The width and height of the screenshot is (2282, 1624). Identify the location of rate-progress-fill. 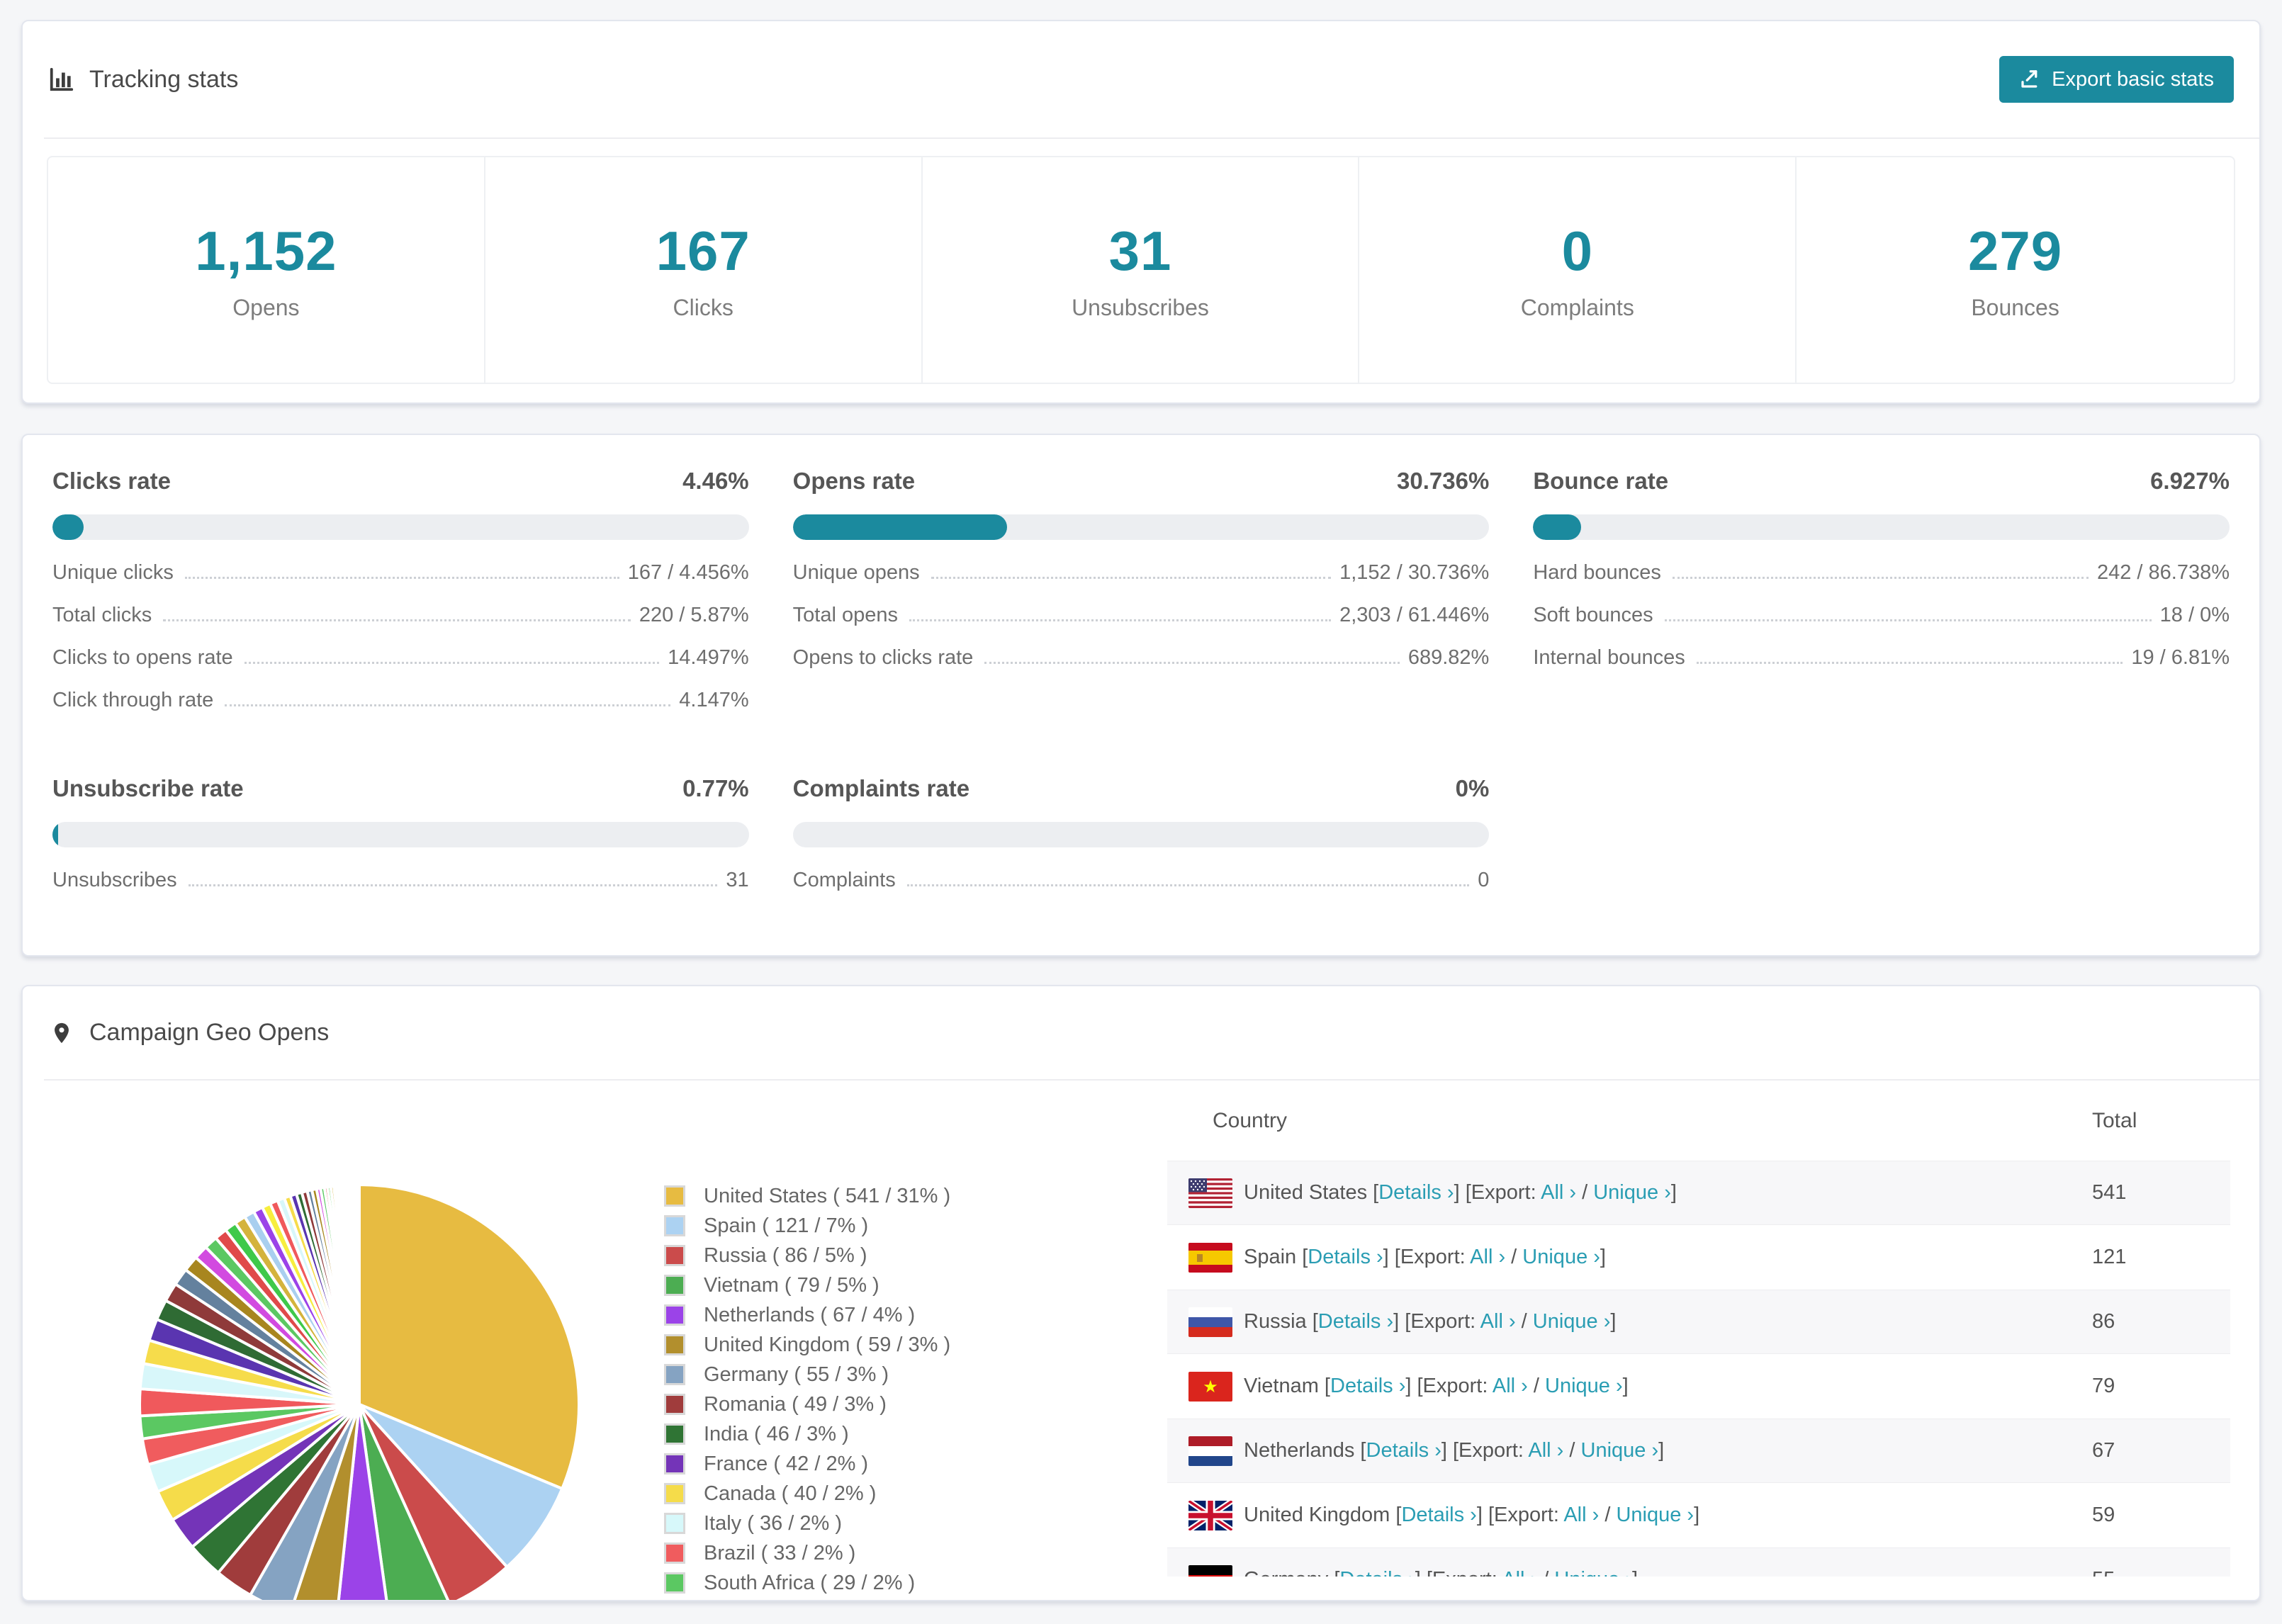
(900, 527).